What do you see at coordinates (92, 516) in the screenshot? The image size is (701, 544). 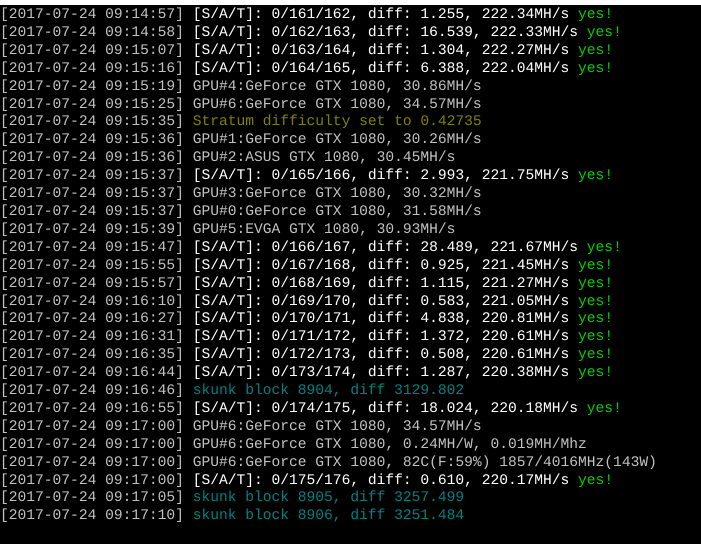 I see `timestamp: [2017-07-24 09:17:10]` at bounding box center [92, 516].